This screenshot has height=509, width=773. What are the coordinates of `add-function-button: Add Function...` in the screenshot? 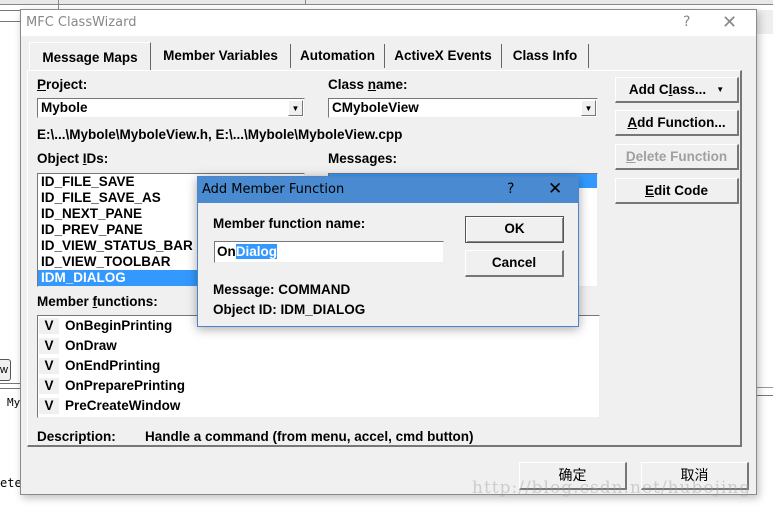 It's located at (677, 123).